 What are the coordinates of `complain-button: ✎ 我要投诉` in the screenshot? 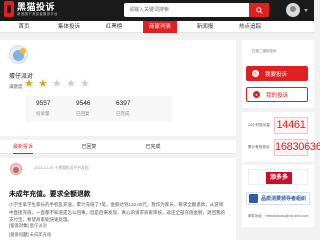 It's located at (277, 73).